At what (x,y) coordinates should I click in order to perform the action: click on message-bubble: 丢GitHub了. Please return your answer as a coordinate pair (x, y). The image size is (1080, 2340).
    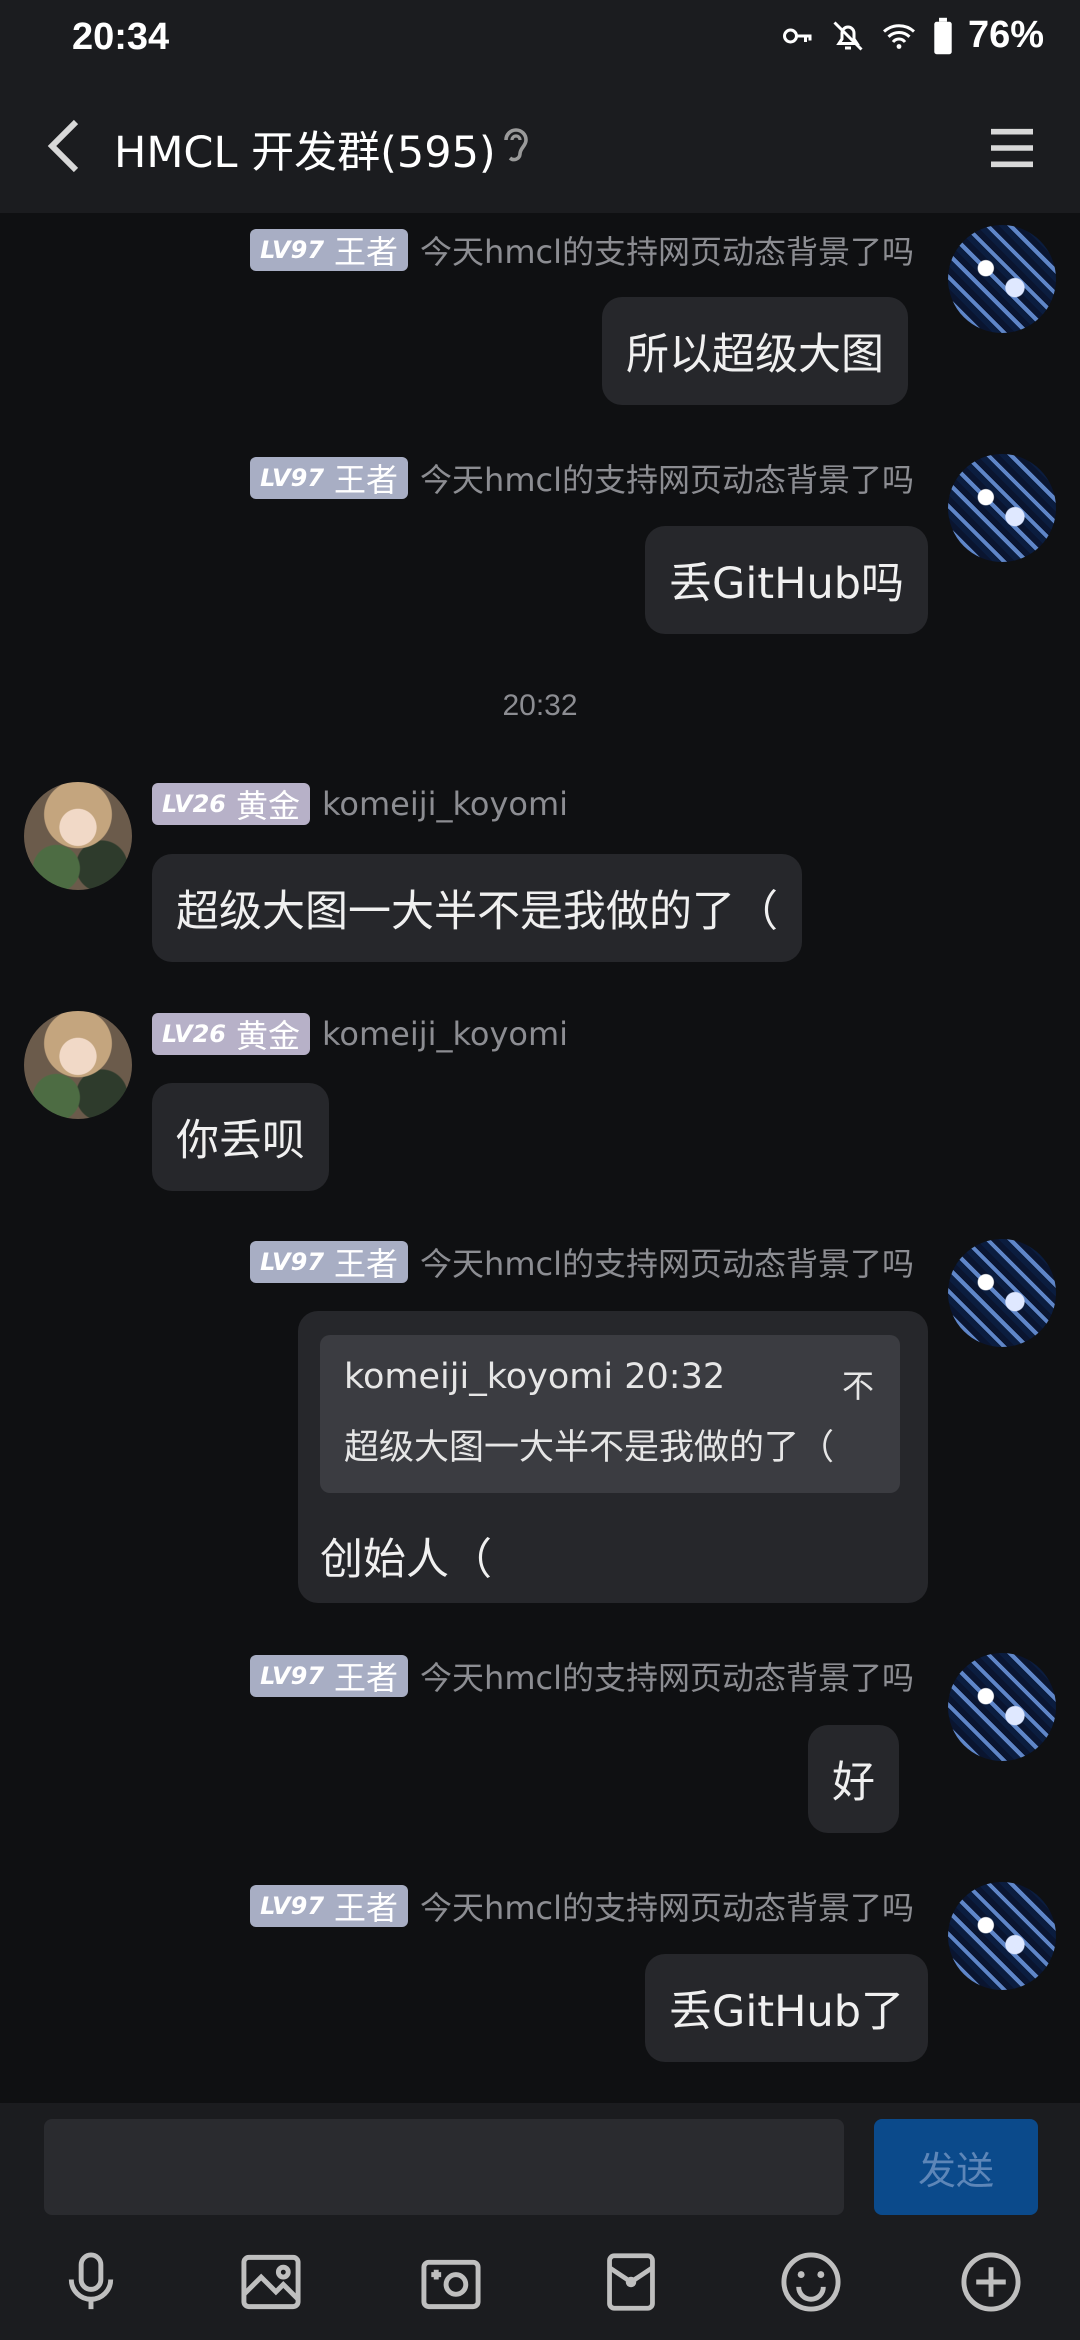
    Looking at the image, I should click on (787, 2008).